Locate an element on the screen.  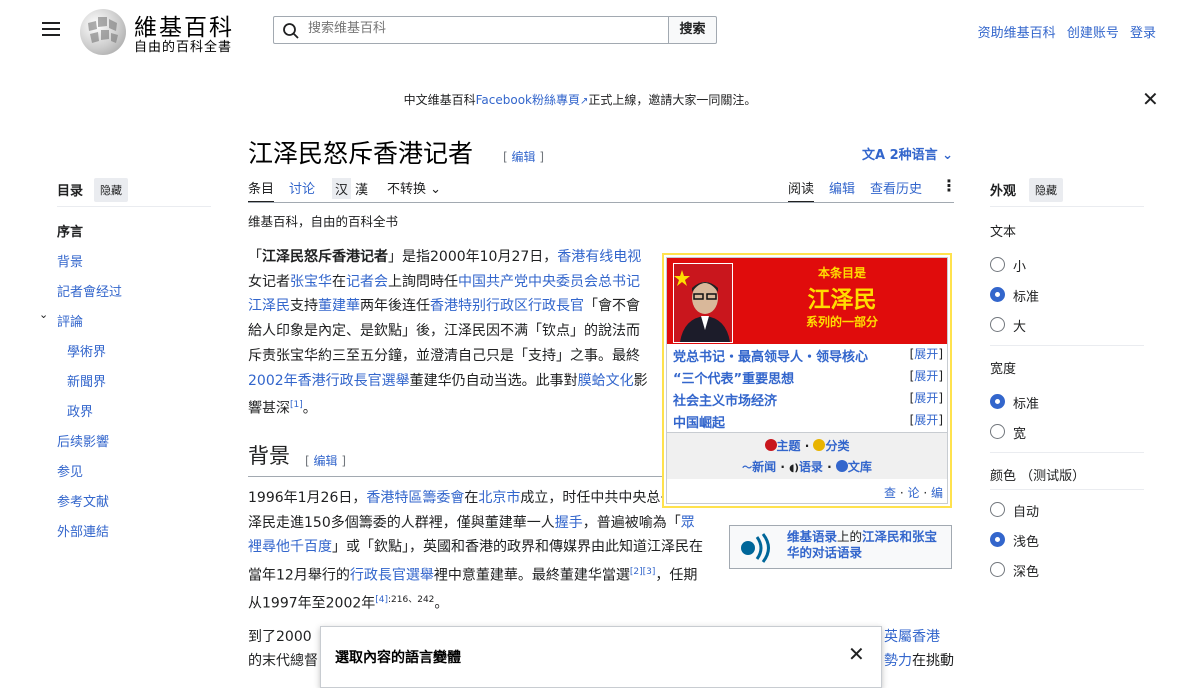
section-edit-link: [ 编辑 ] is located at coordinates (325, 460).